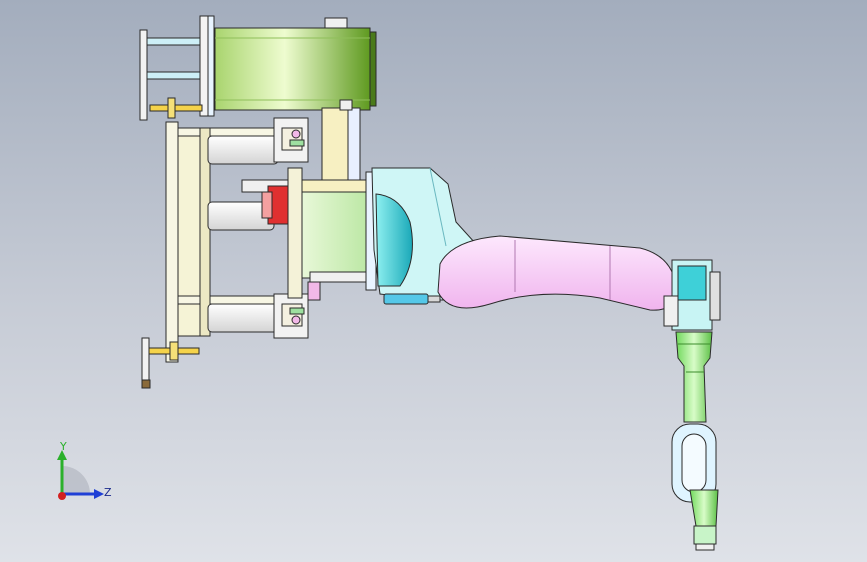 This screenshot has height=562, width=867. Describe the element at coordinates (291, 316) in the screenshot. I see `clamp-bottom` at that location.